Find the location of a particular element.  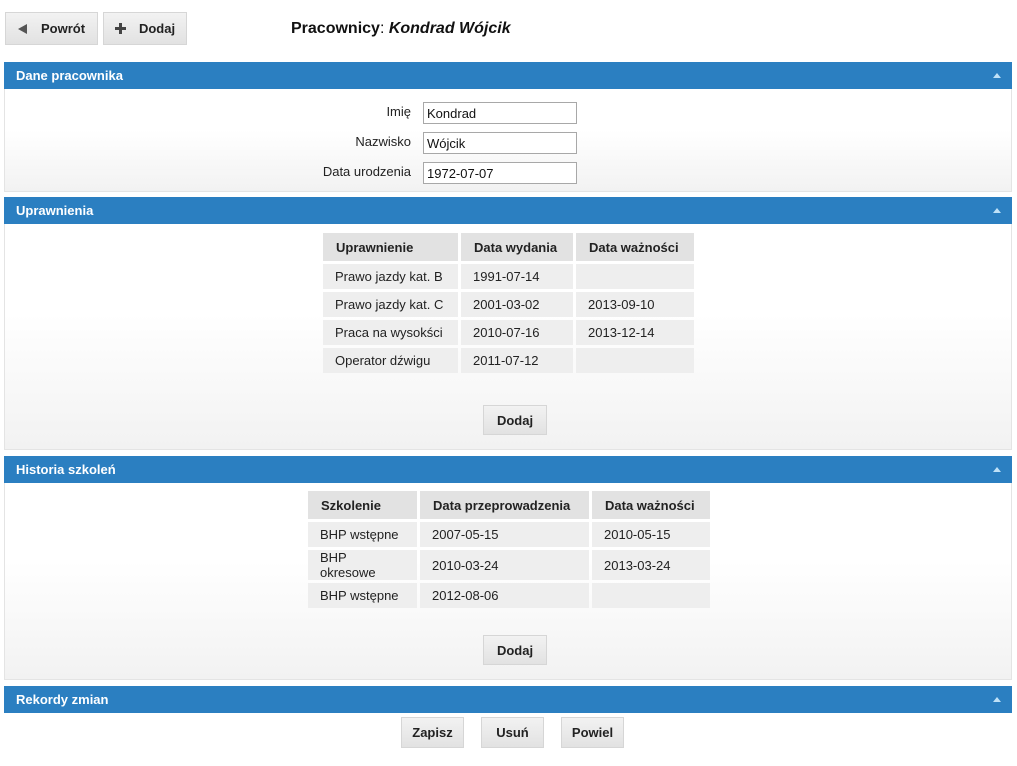

section-title: Historia szkoleń is located at coordinates (66, 469).